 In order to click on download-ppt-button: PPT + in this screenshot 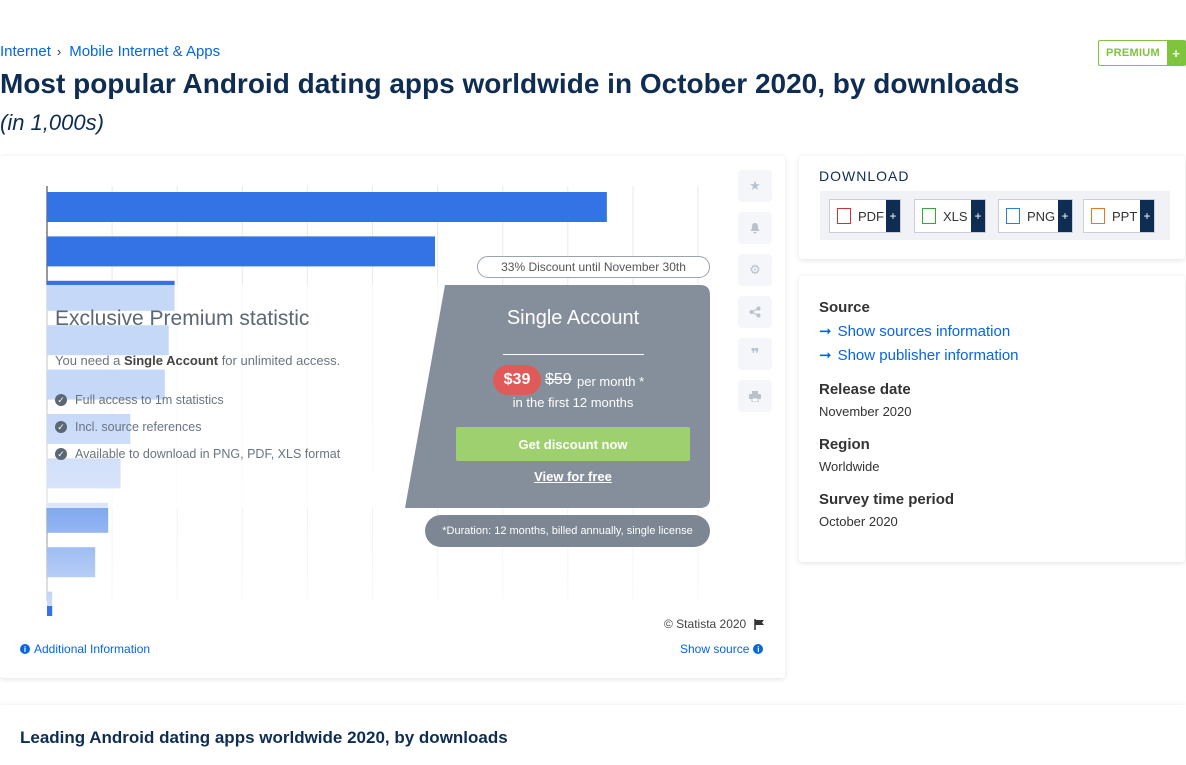, I will do `click(1119, 216)`.